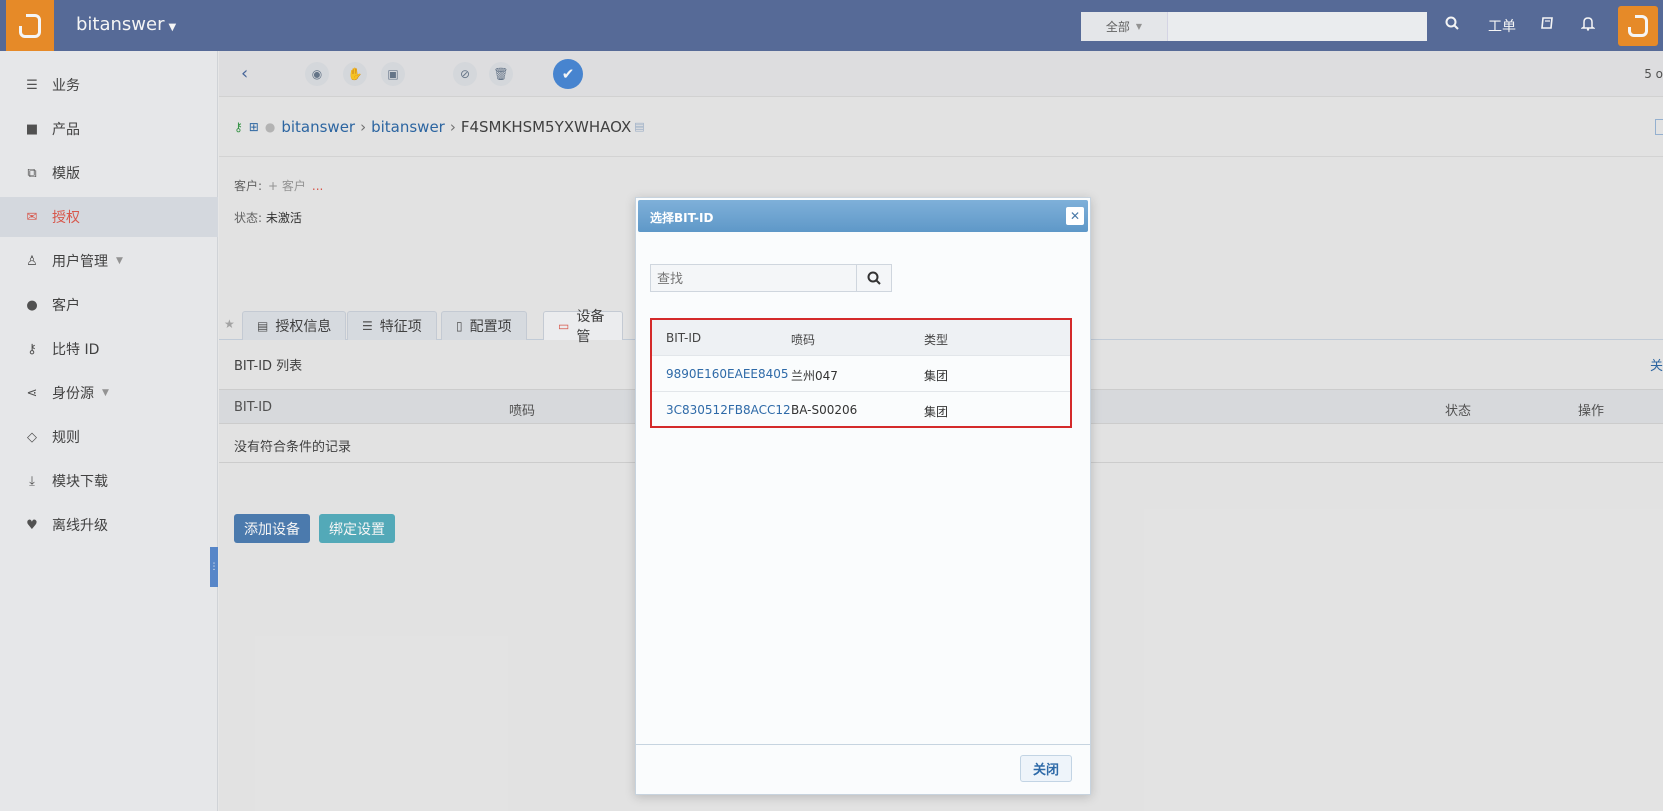  I want to click on close-button: 关闭, so click(1046, 768).